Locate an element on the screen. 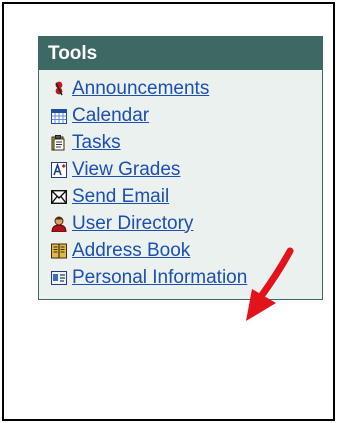  user-icon is located at coordinates (58, 223).